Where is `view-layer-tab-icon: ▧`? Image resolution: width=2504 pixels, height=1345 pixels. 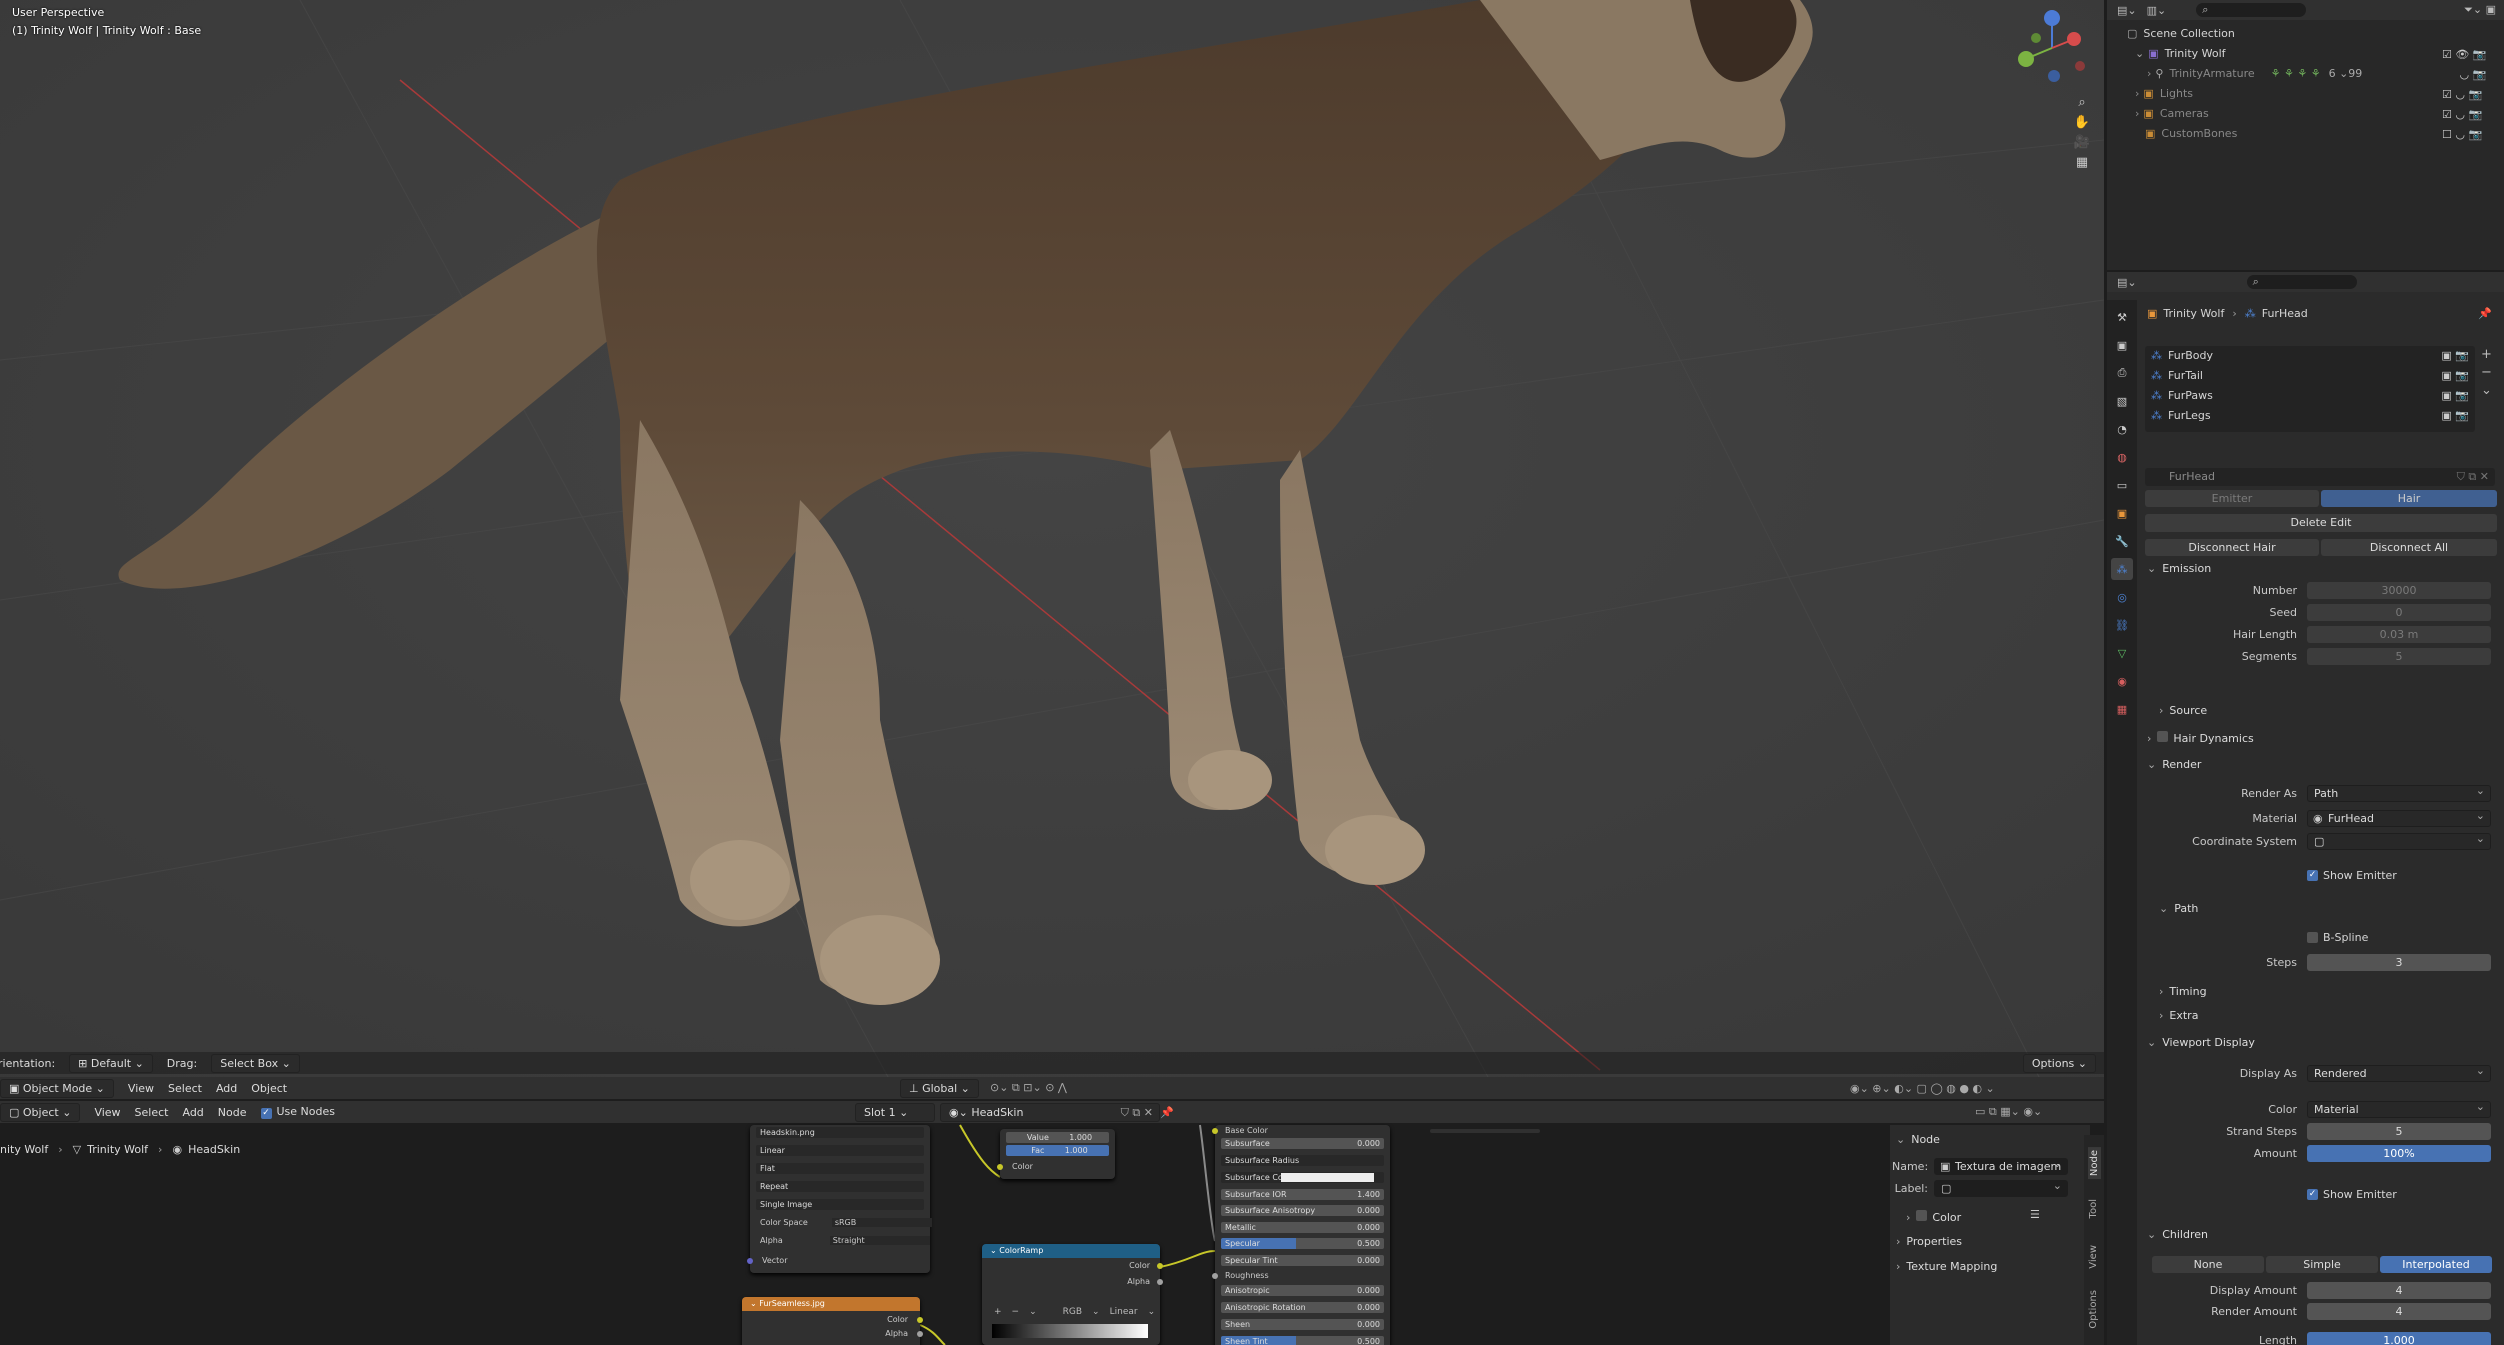
view-layer-tab-icon: ▧ is located at coordinates (2122, 401).